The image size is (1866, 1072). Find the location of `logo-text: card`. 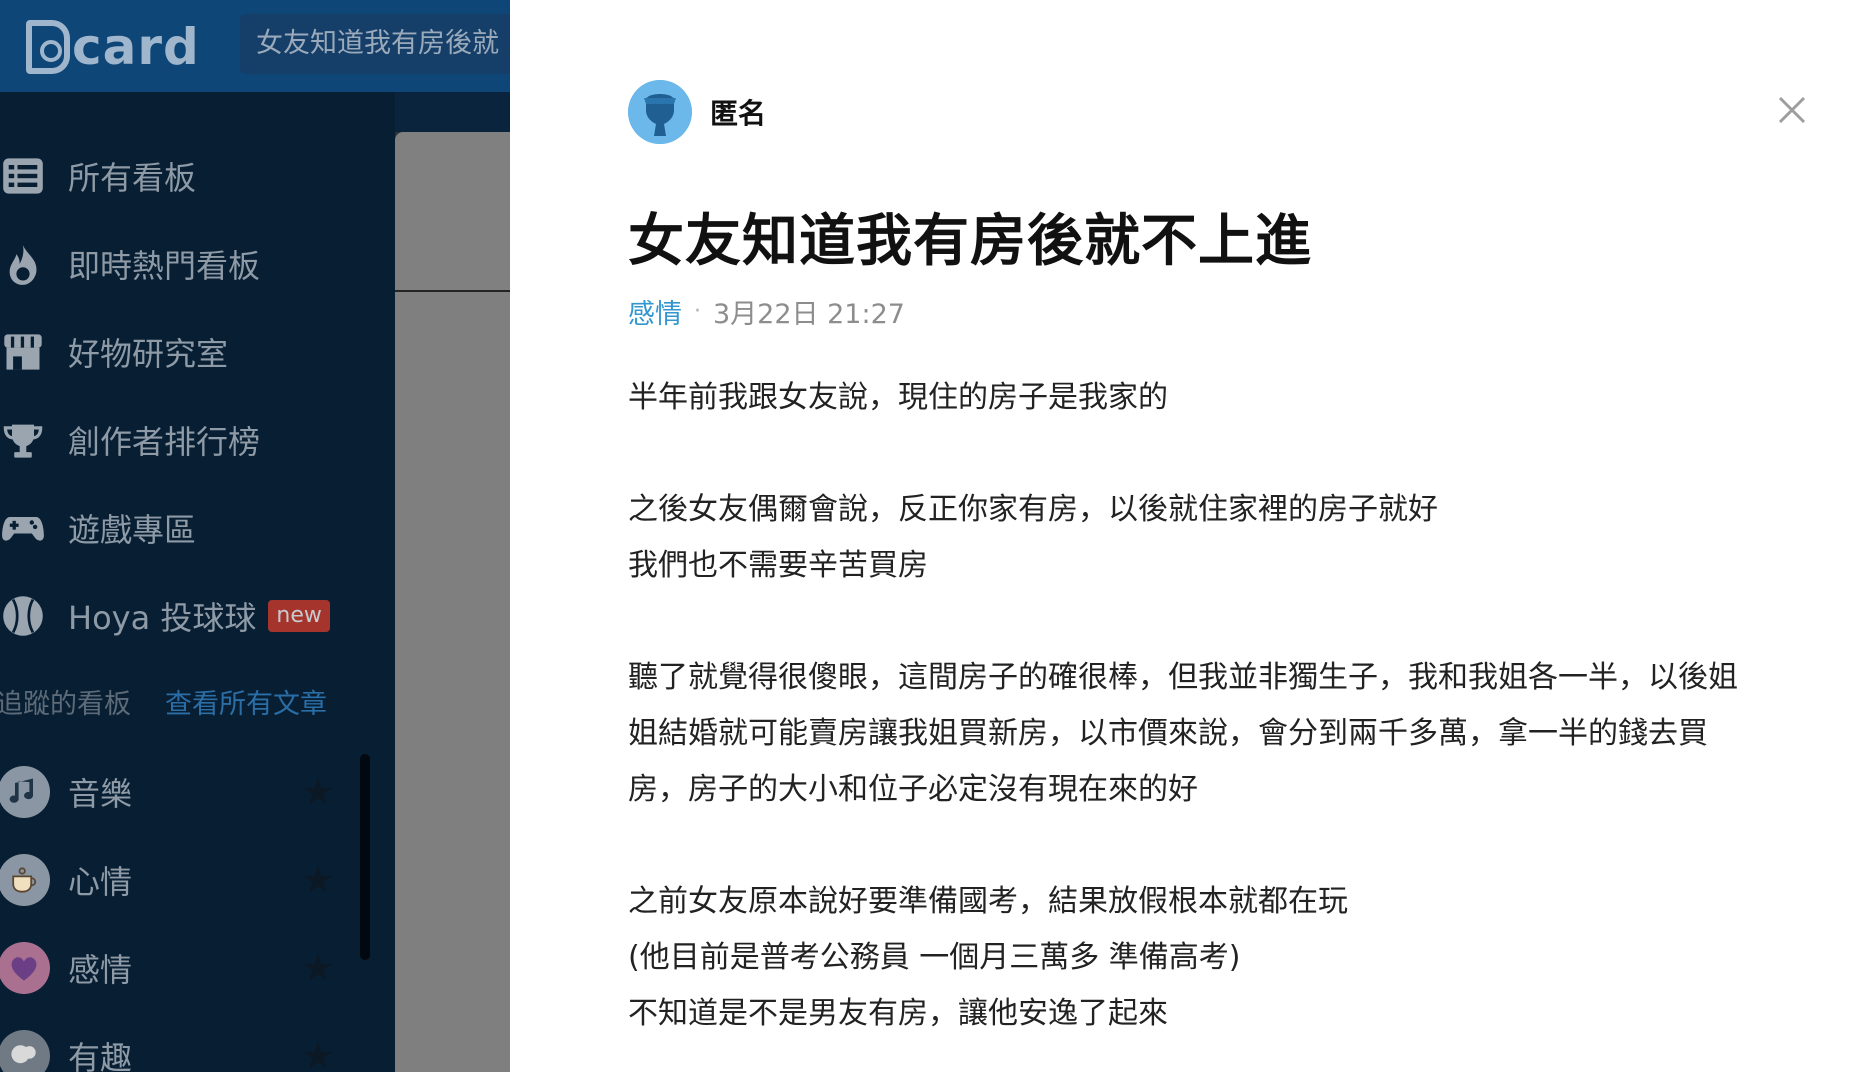

logo-text: card is located at coordinates (136, 47).